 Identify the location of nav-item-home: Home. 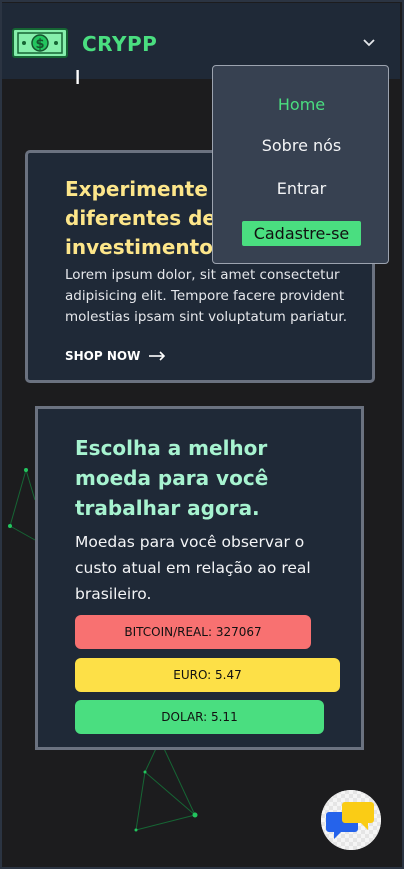
(301, 104).